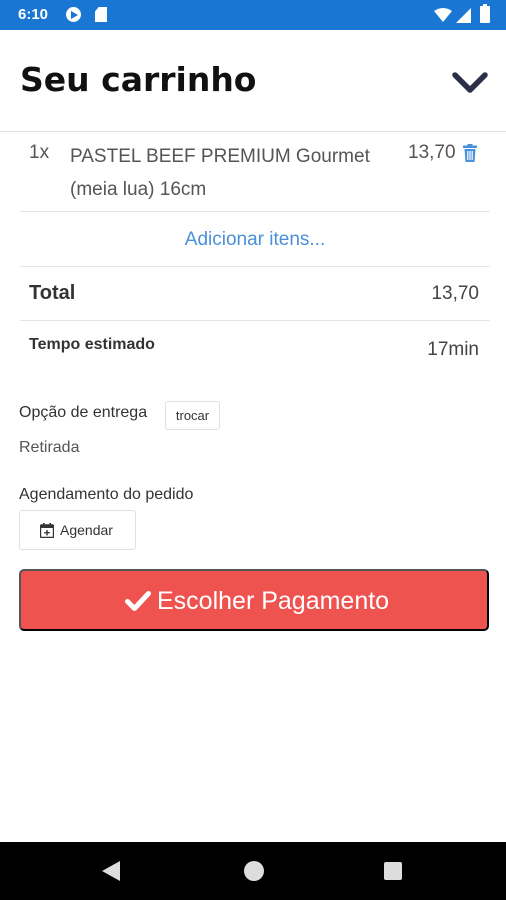 The width and height of the screenshot is (506, 900). I want to click on cart-header: Seu carrinho, so click(253, 81).